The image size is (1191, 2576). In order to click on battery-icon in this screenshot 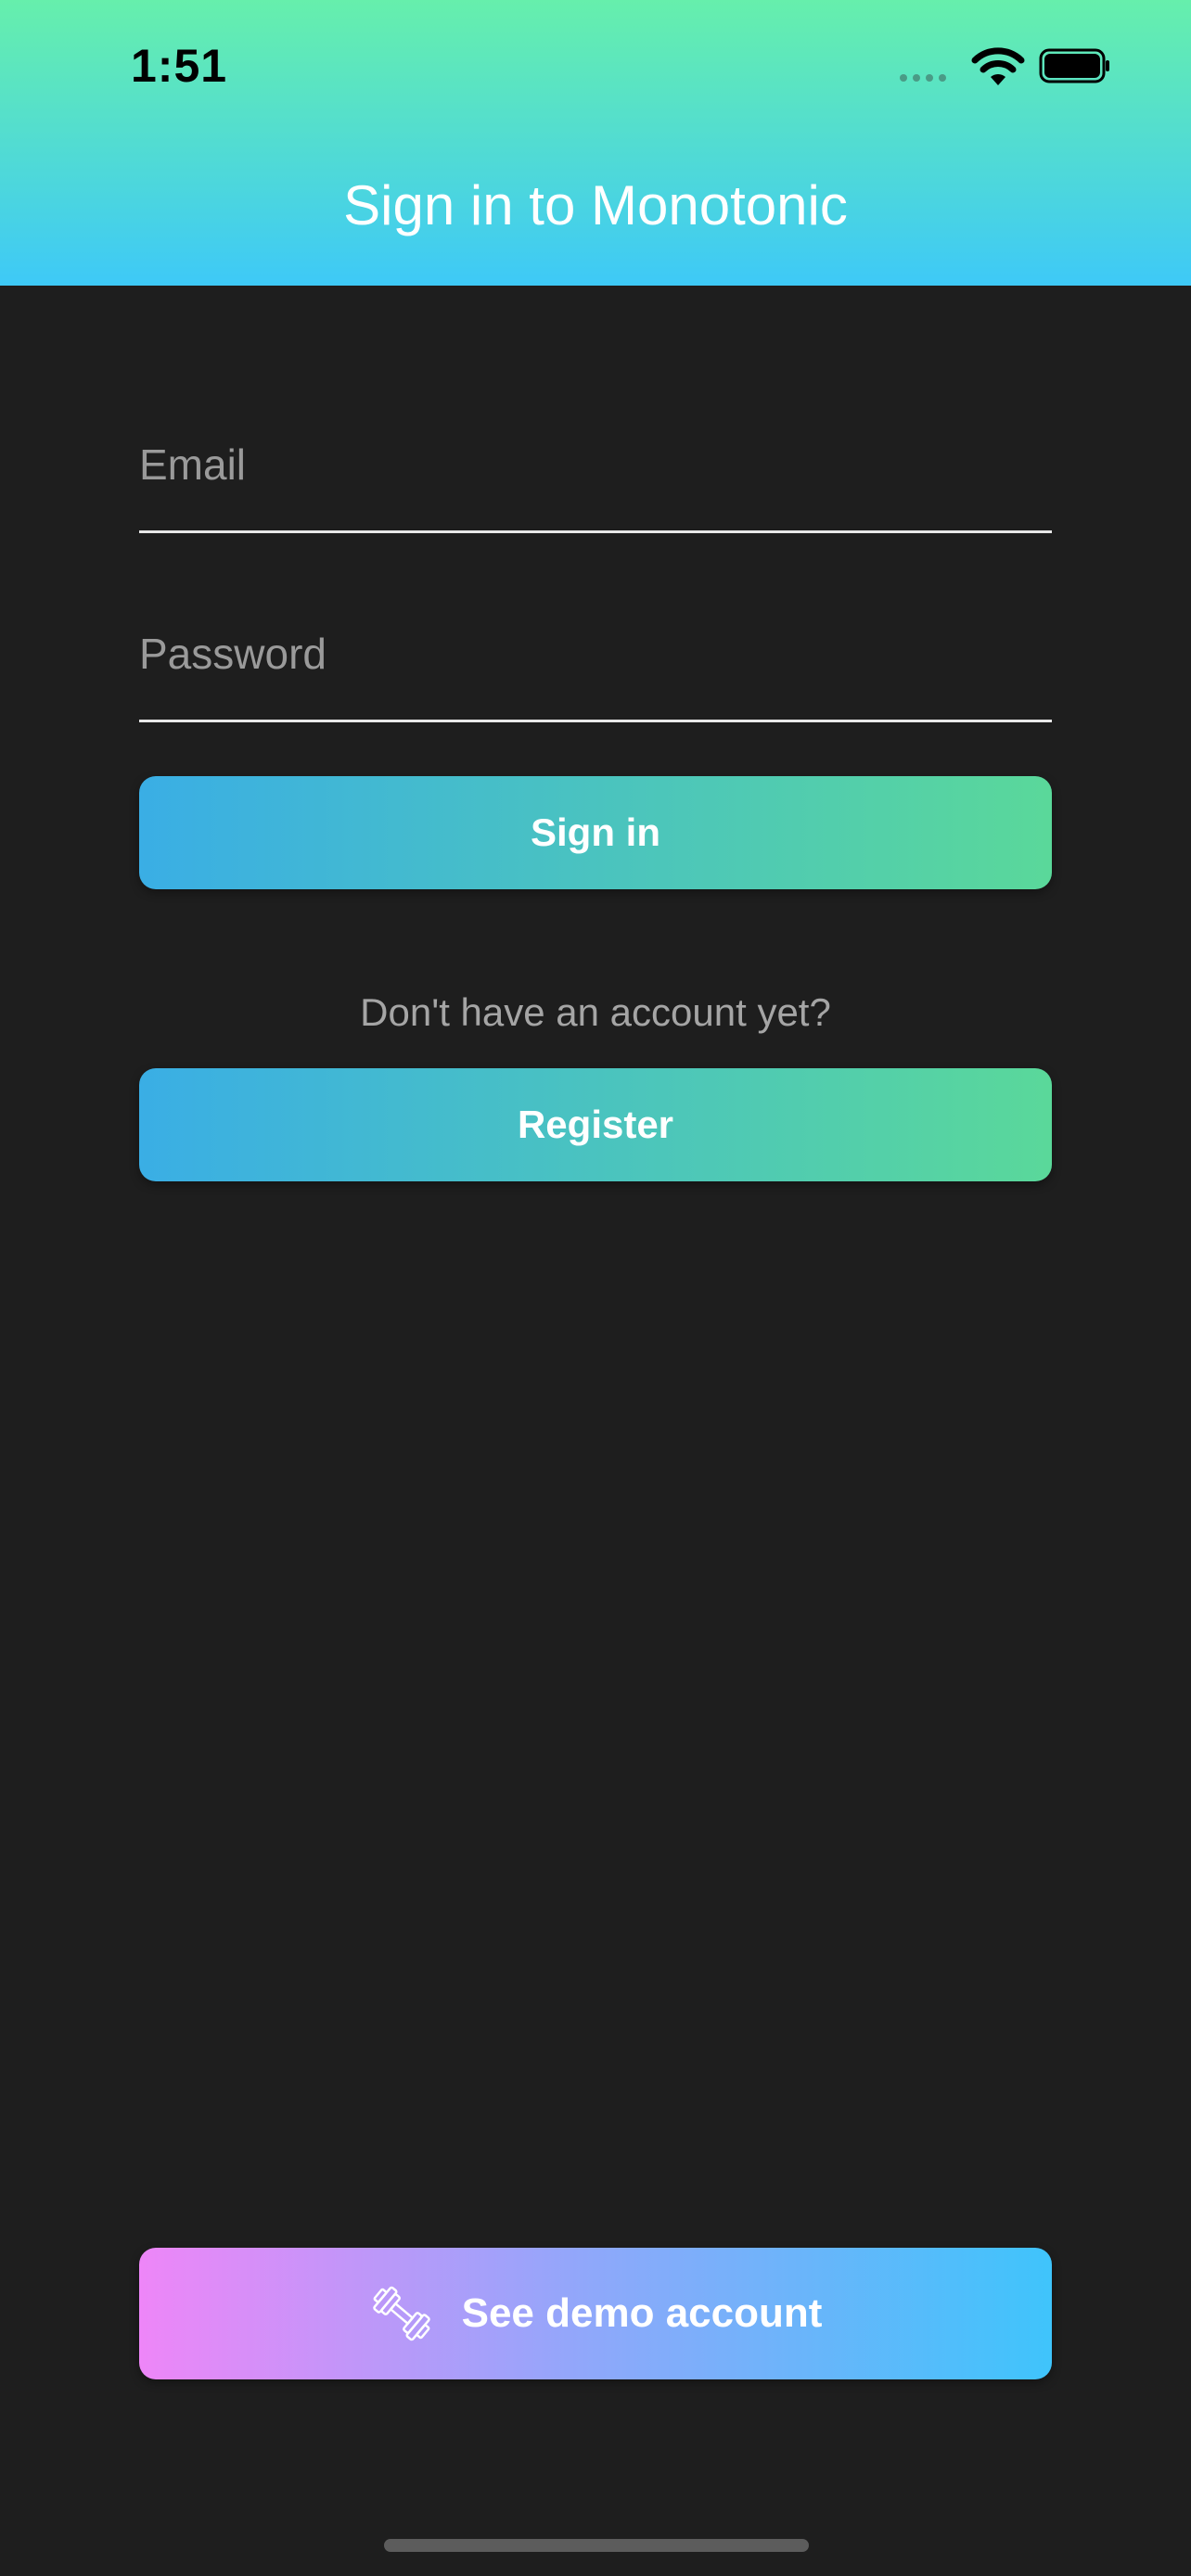, I will do `click(1074, 66)`.